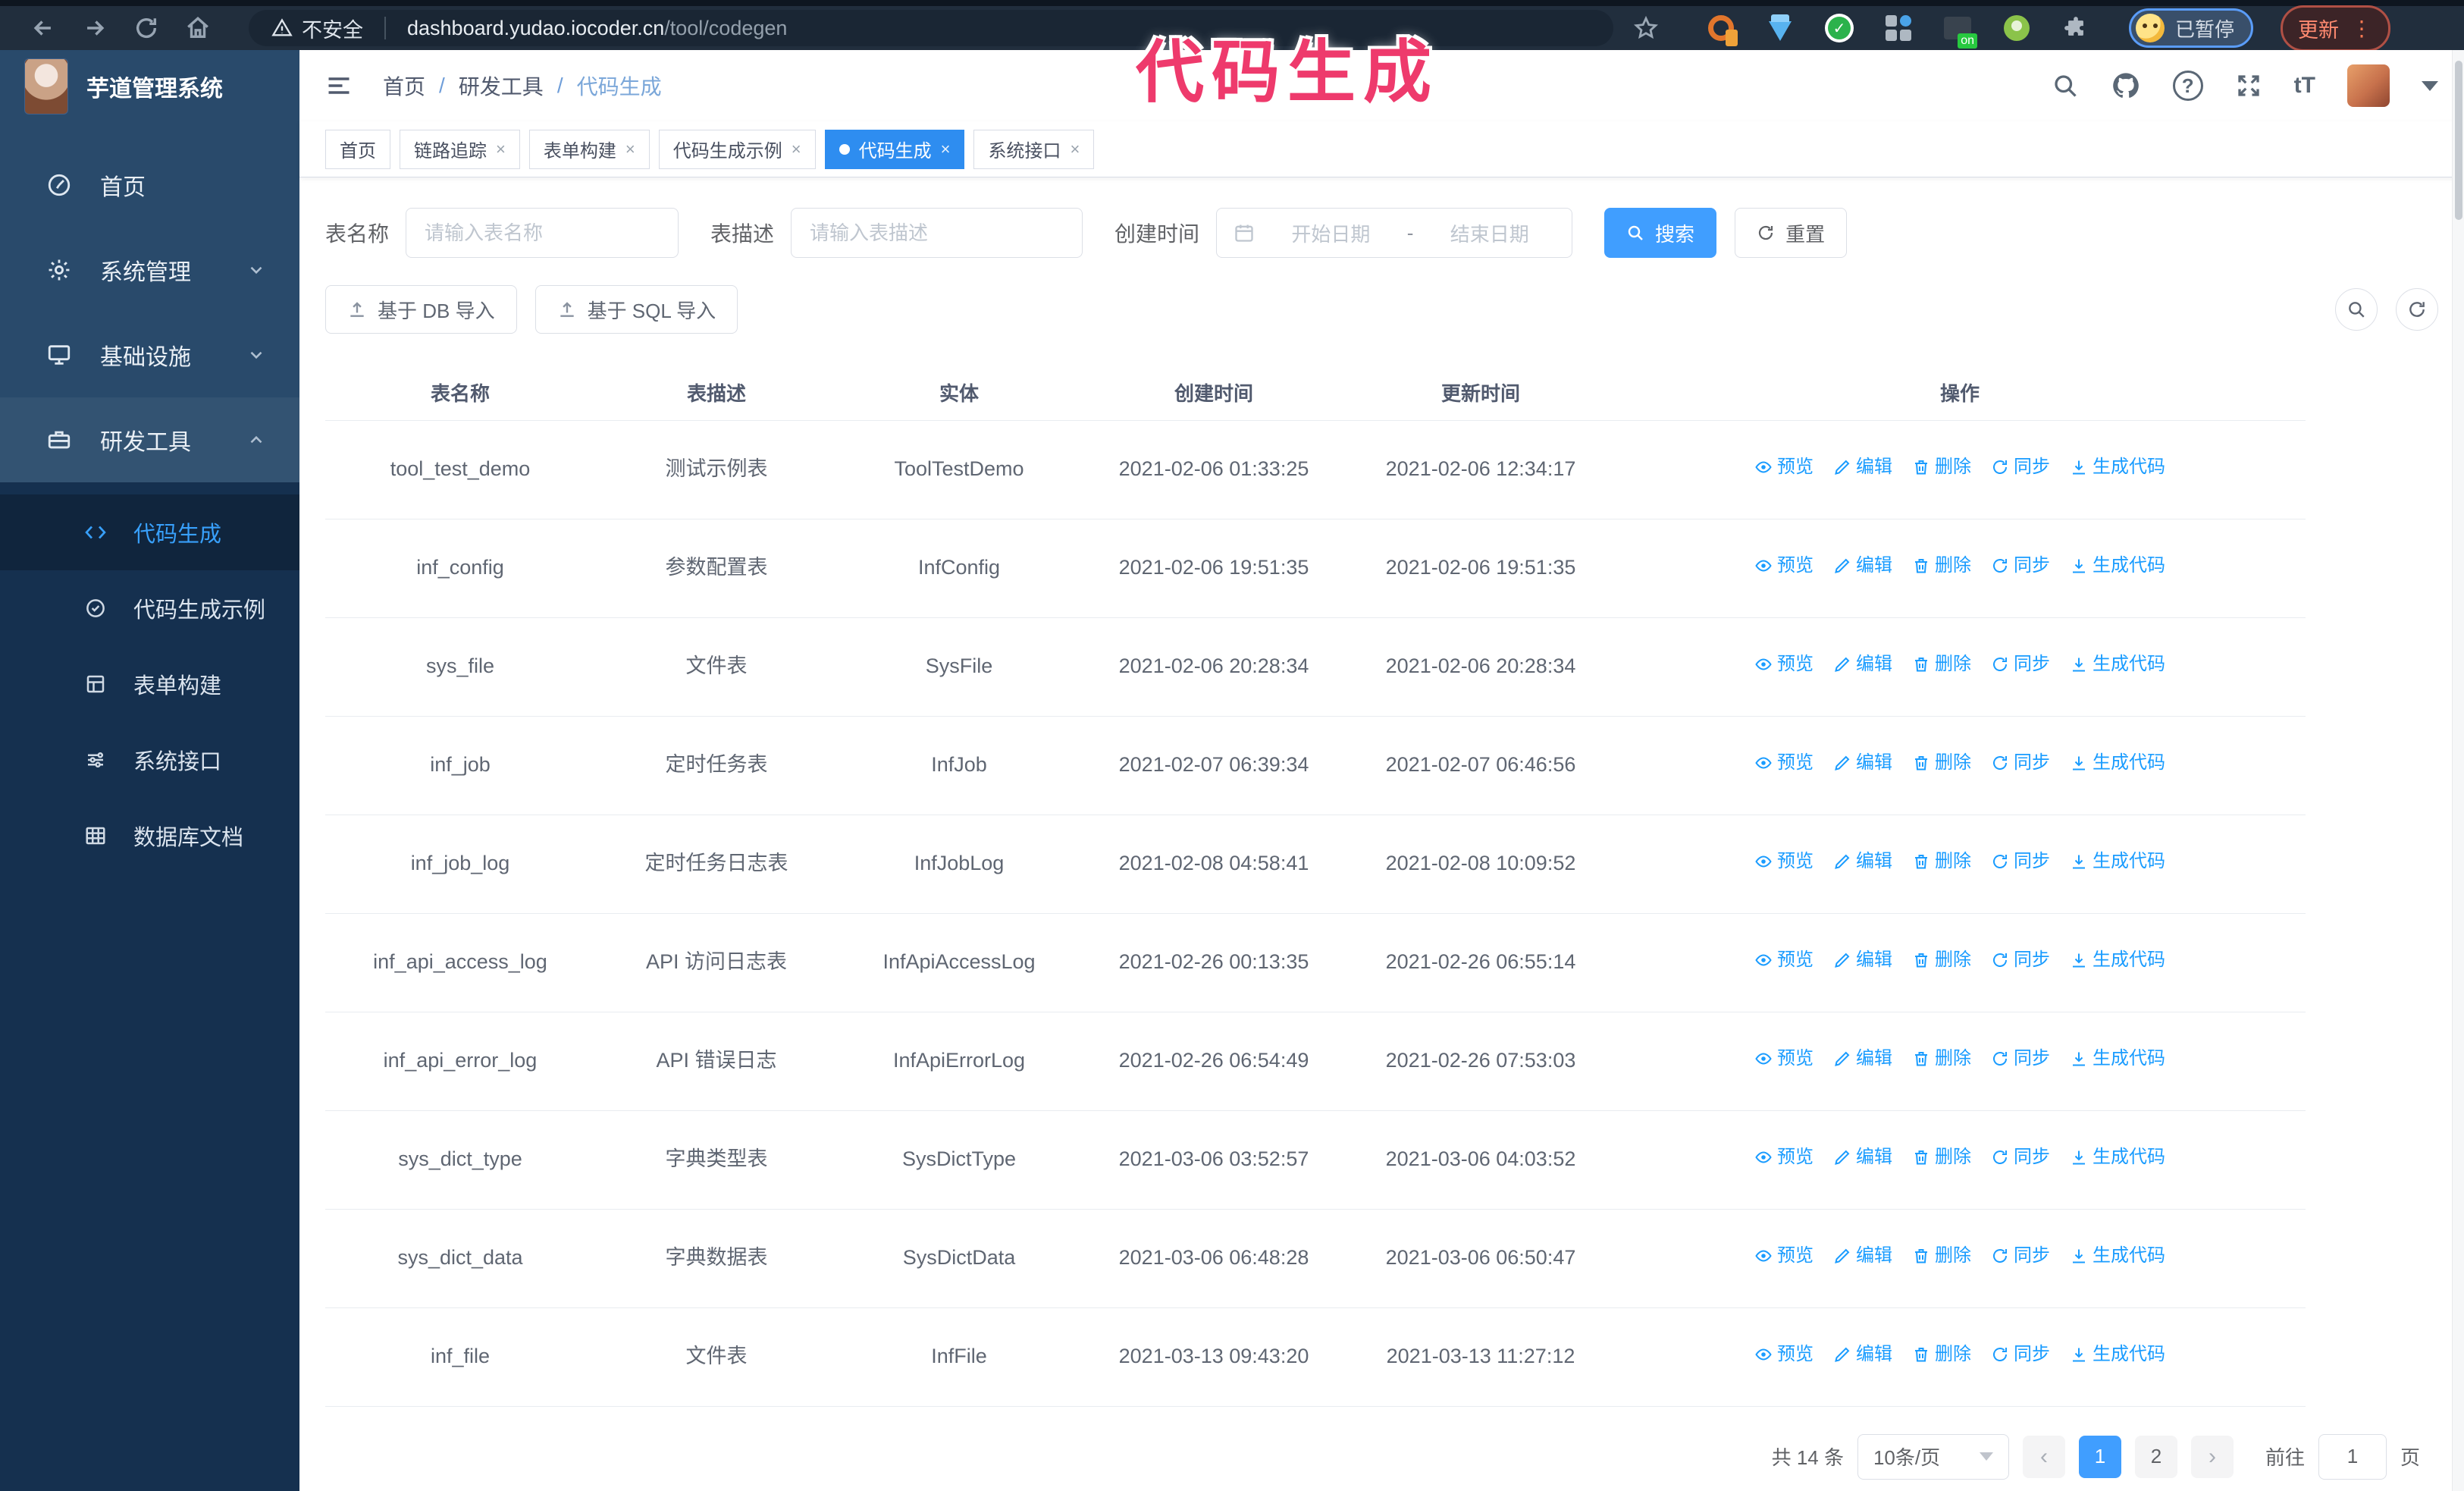 The height and width of the screenshot is (1491, 2464). What do you see at coordinates (2191, 28) in the screenshot?
I see `profile-chip: 已暂停` at bounding box center [2191, 28].